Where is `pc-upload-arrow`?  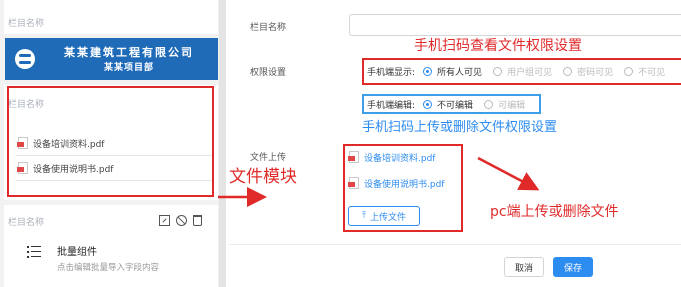
pc-upload-arrow is located at coordinates (508, 173).